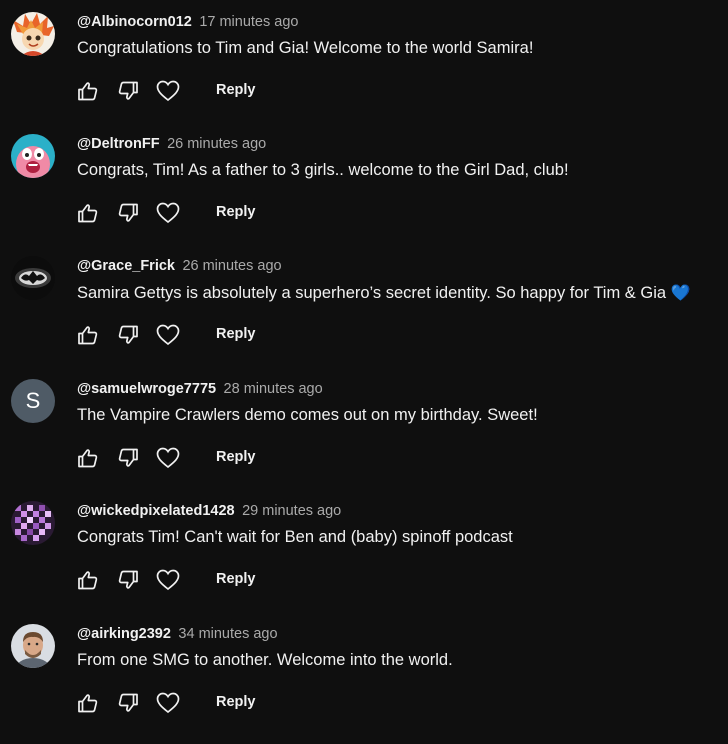 The width and height of the screenshot is (728, 744). Describe the element at coordinates (680, 293) in the screenshot. I see `blue-heart-emoji: 💙` at that location.